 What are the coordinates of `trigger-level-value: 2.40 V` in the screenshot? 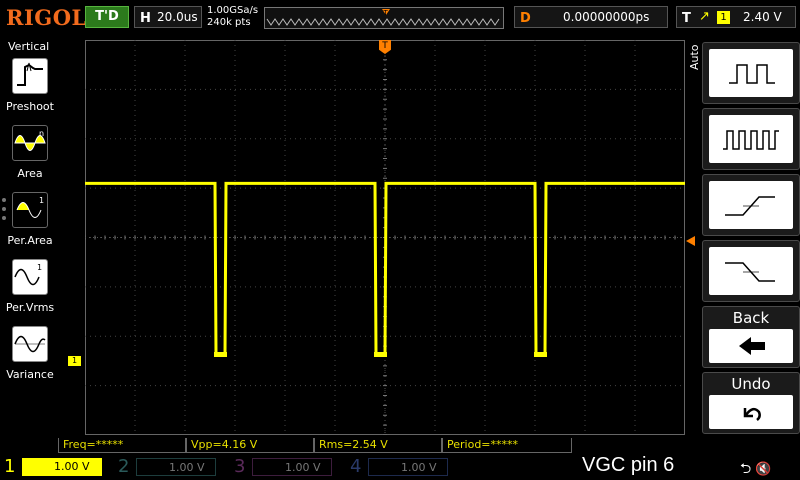 It's located at (762, 17).